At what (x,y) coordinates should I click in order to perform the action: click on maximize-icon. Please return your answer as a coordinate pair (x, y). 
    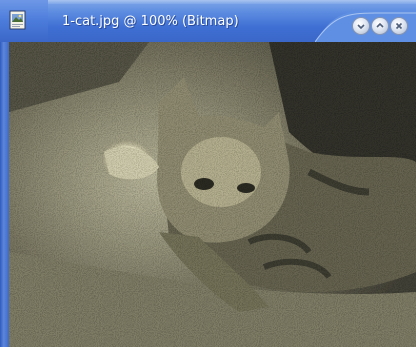
    Looking at the image, I should click on (380, 25).